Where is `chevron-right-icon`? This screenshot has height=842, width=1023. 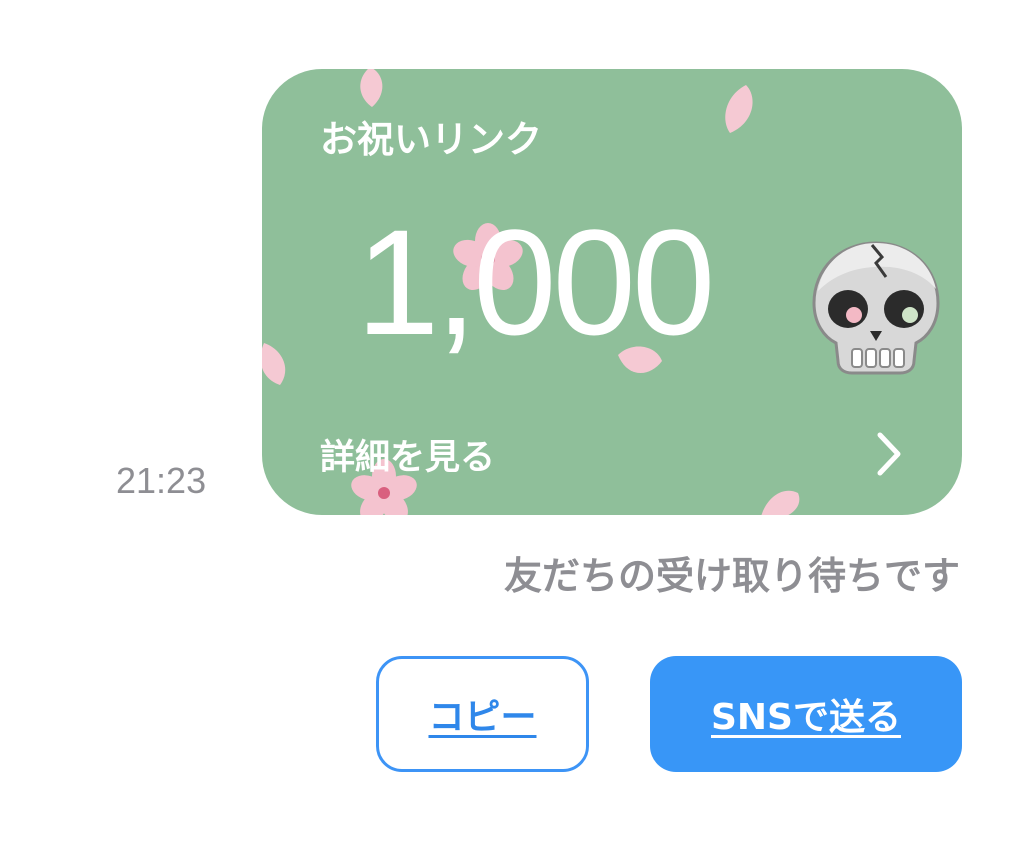 chevron-right-icon is located at coordinates (889, 454).